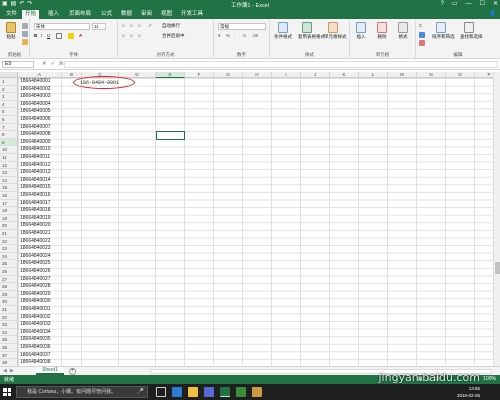  I want to click on bold-icon: B, so click(35, 35).